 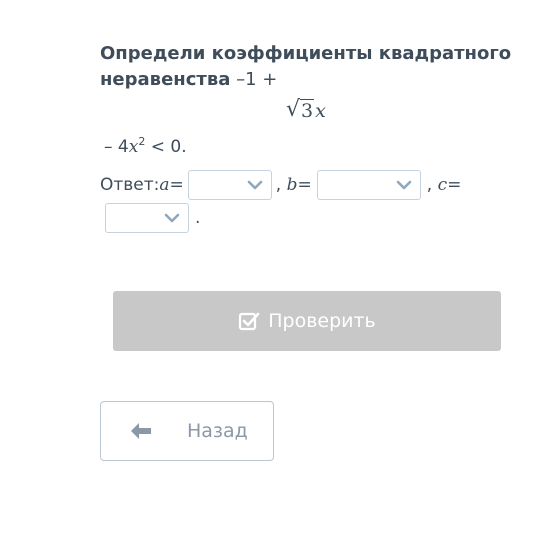 I want to click on answer-row-2: ., so click(x=152, y=218).